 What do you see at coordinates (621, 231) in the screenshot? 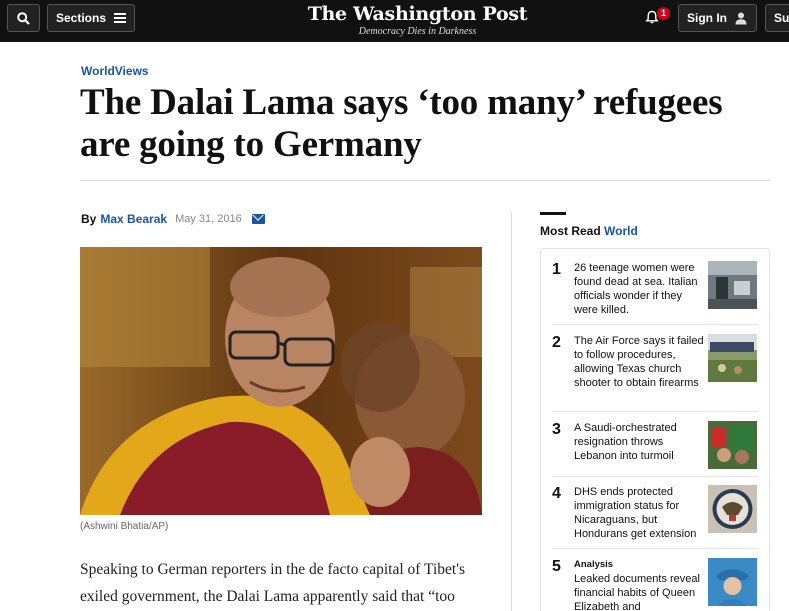
I see `most-read-heading-section: World` at bounding box center [621, 231].